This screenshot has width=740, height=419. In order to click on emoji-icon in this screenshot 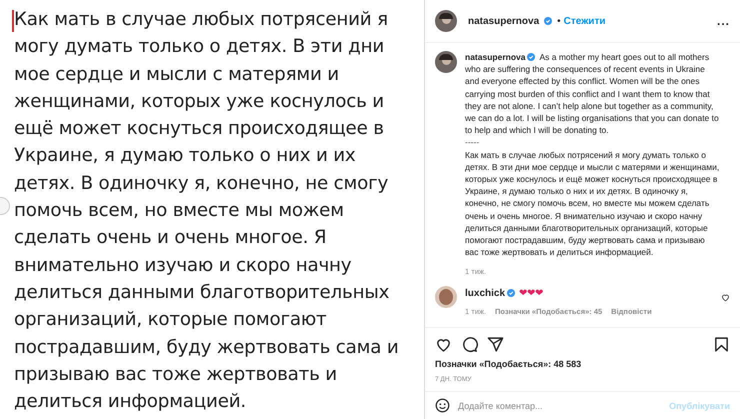, I will do `click(442, 405)`.